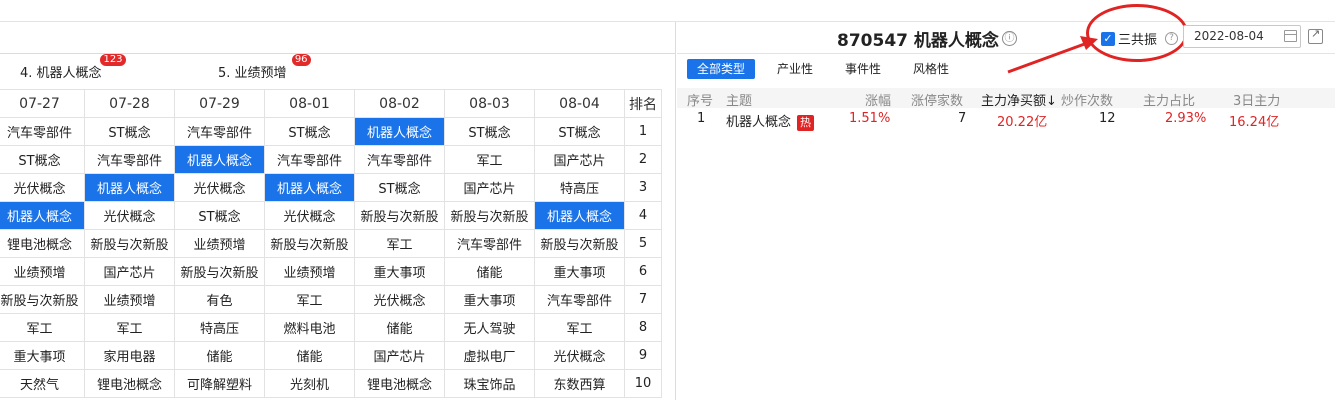 This screenshot has width=1335, height=400. Describe the element at coordinates (129, 355) in the screenshot. I see `theme-cell: 家用电器` at that location.